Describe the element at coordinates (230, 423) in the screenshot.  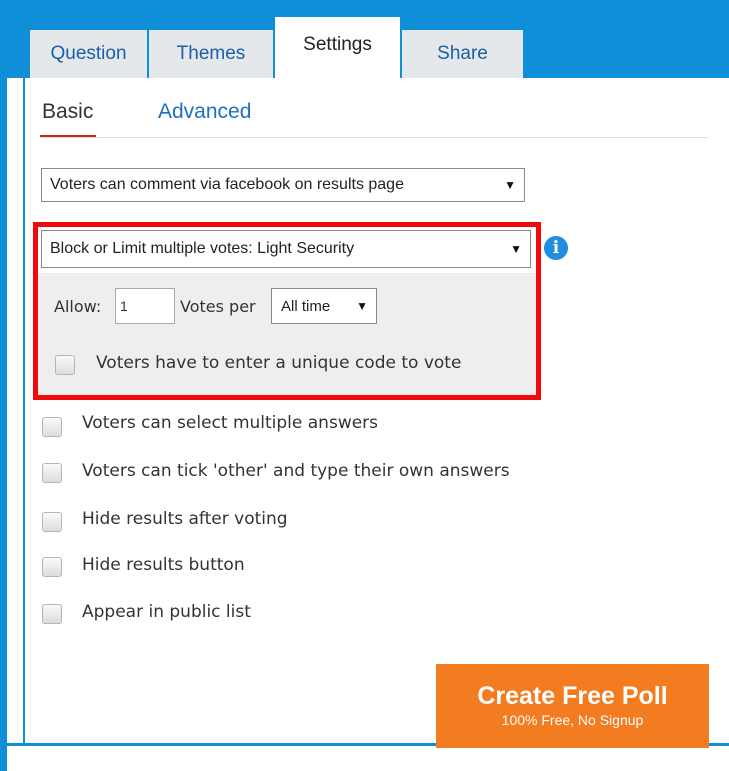
I see `multiple-answers-label: Voters can select multiple answers` at that location.